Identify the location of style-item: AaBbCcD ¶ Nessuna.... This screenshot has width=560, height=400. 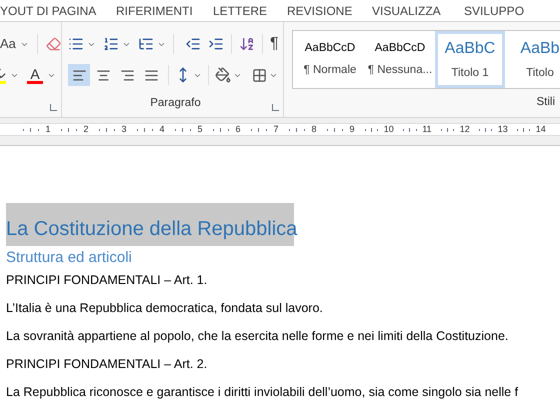
(400, 59).